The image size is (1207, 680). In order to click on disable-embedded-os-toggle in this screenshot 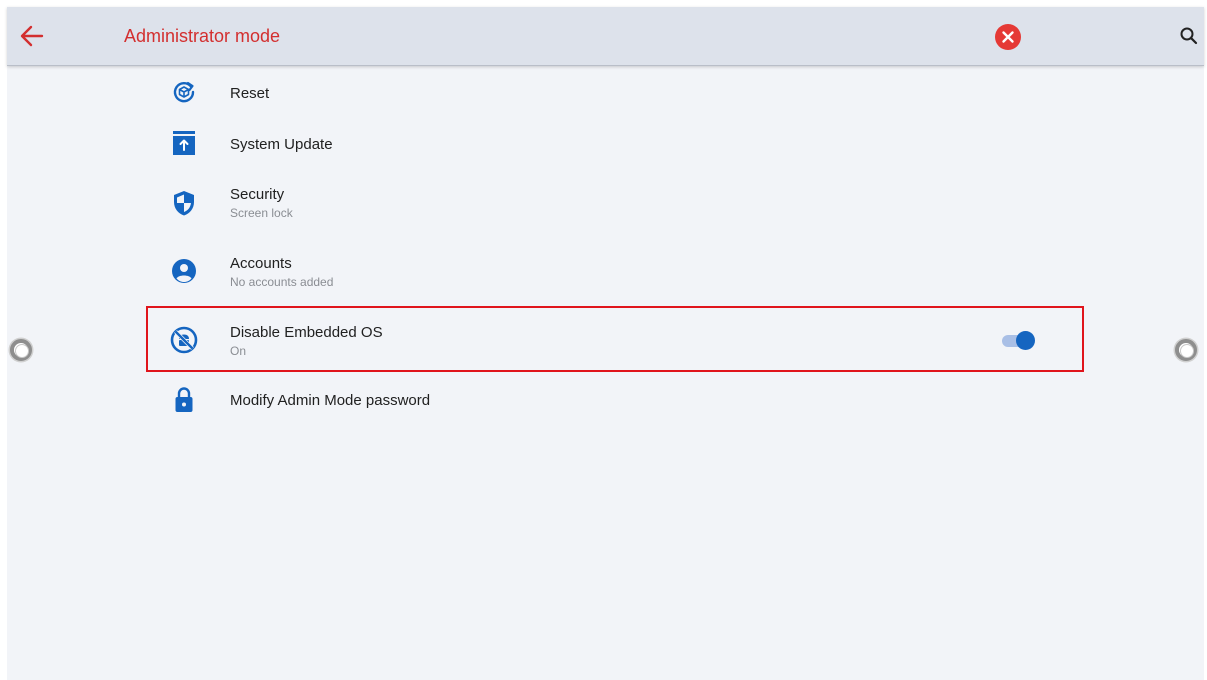, I will do `click(1018, 341)`.